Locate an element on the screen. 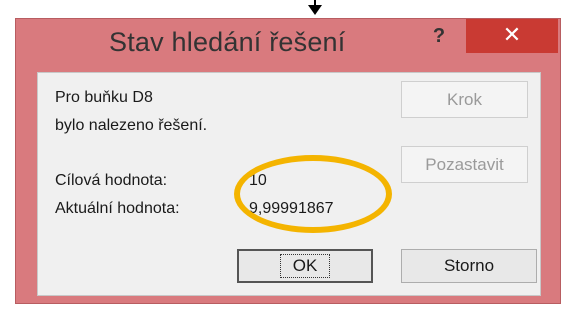  current-value: 9,99991867 is located at coordinates (291, 208).